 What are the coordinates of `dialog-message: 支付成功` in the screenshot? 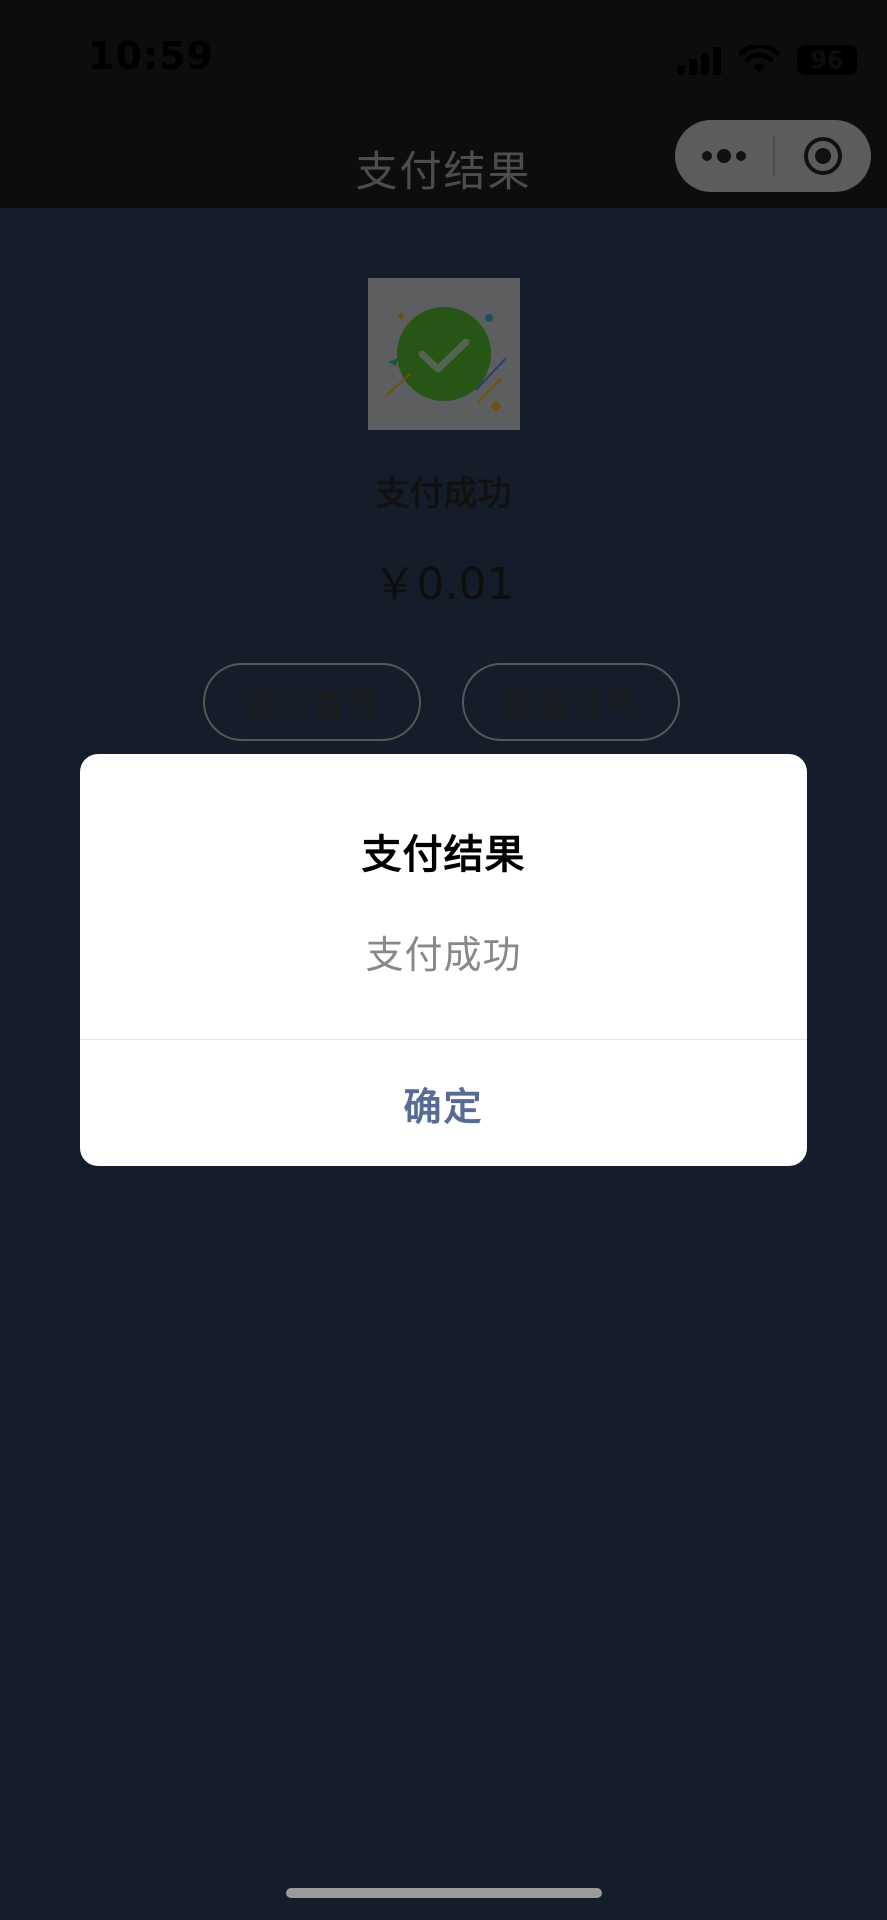 It's located at (443, 955).